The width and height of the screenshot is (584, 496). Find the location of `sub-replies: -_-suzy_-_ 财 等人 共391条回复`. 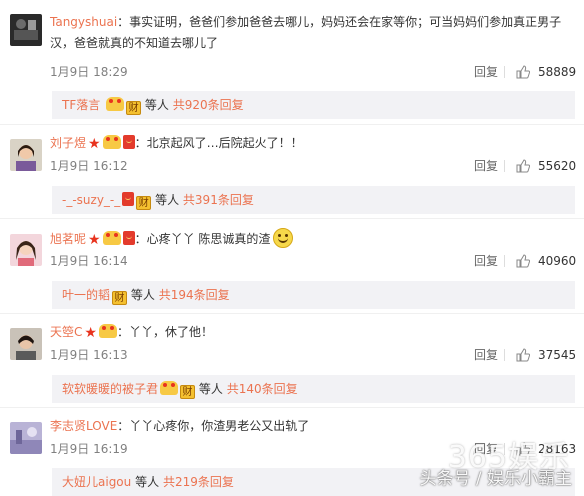

sub-replies: -_-suzy_-_ 财 等人 共391条回复 is located at coordinates (313, 200).